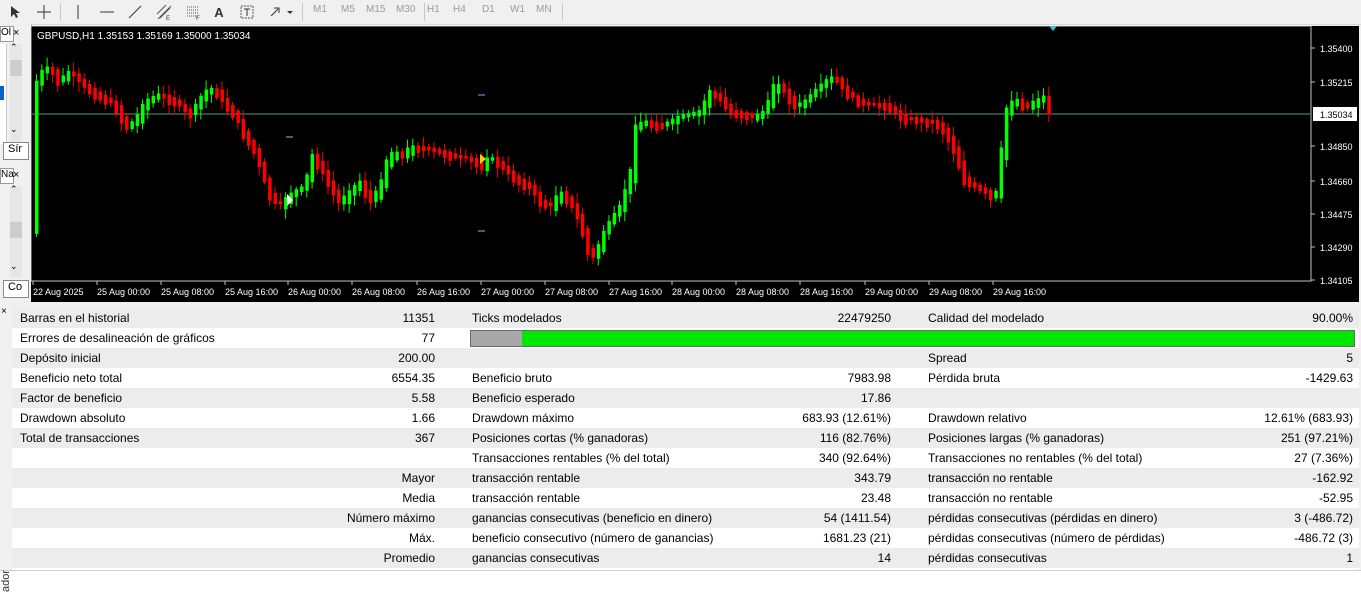 This screenshot has height=593, width=1361. What do you see at coordinates (1349, 358) in the screenshot?
I see `report-value: 5` at bounding box center [1349, 358].